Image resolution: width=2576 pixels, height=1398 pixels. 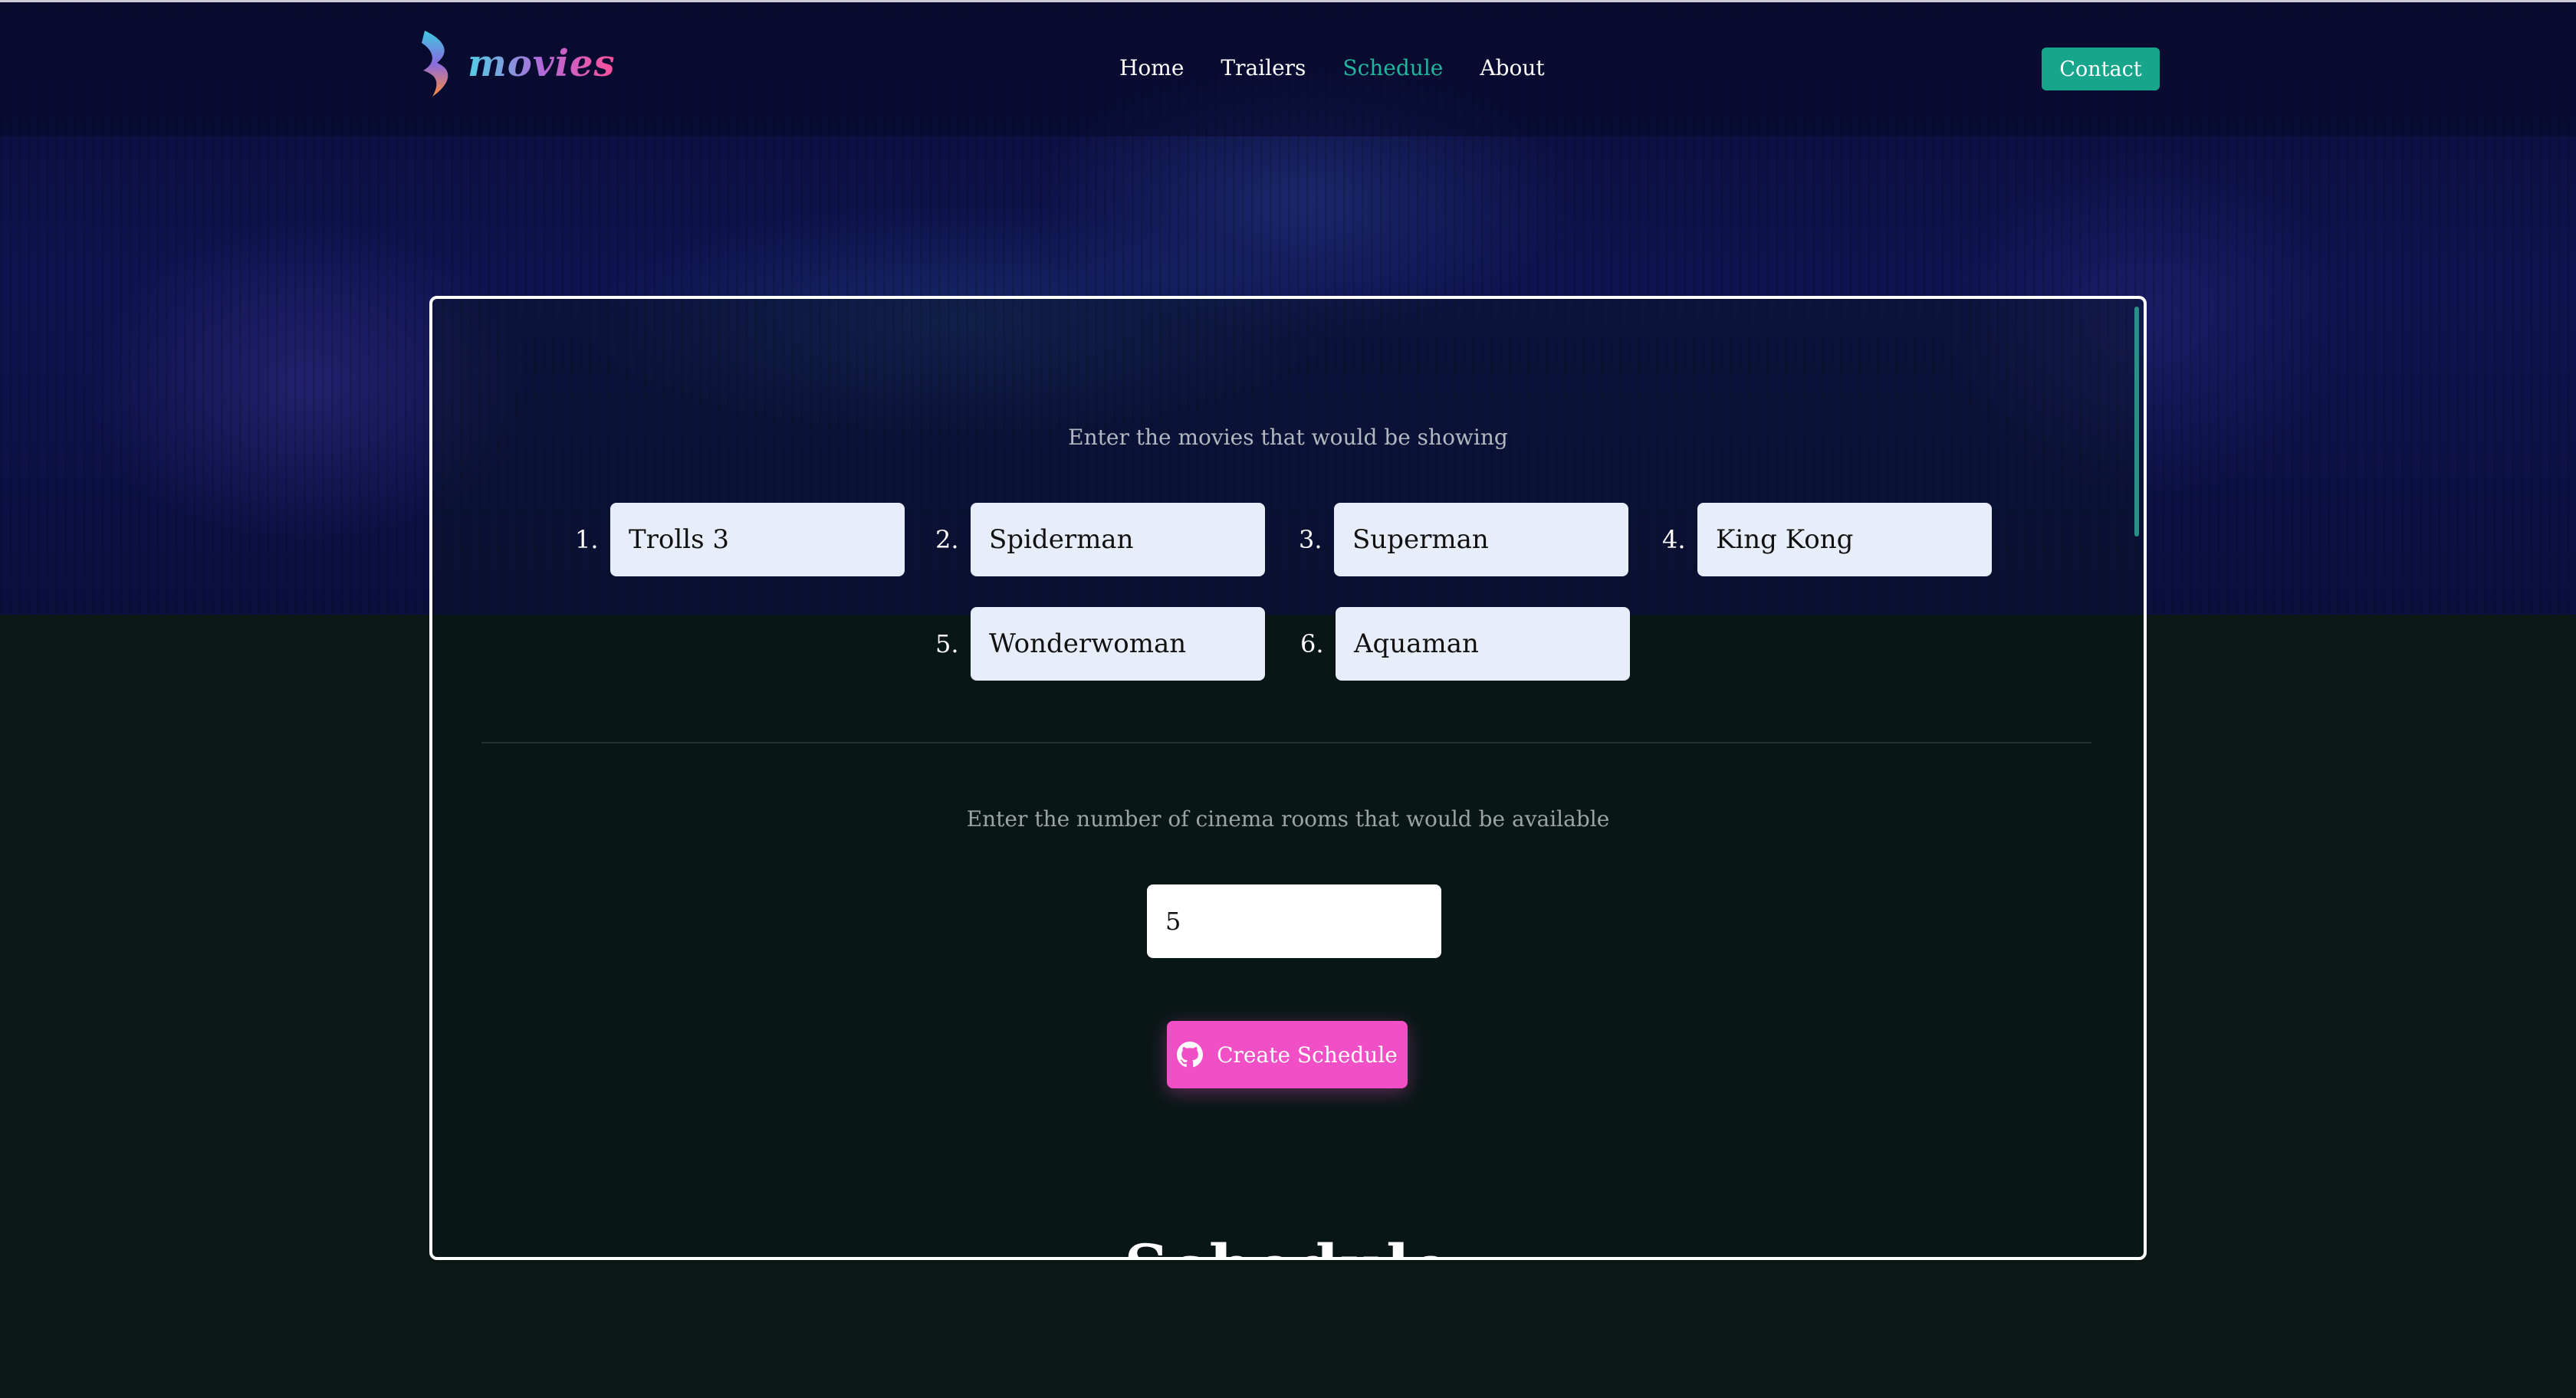 What do you see at coordinates (1286, 742) in the screenshot?
I see `section-divider` at bounding box center [1286, 742].